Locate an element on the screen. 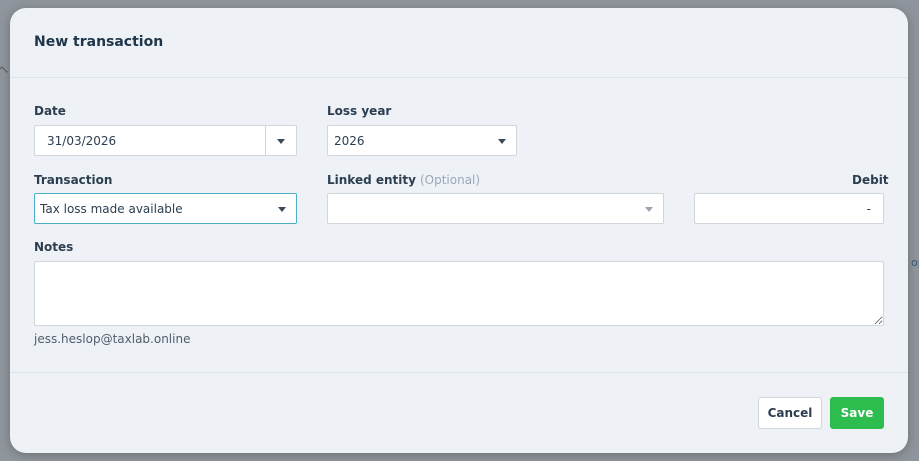 Image resolution: width=919 pixels, height=461 pixels. notes-textarea is located at coordinates (459, 293).